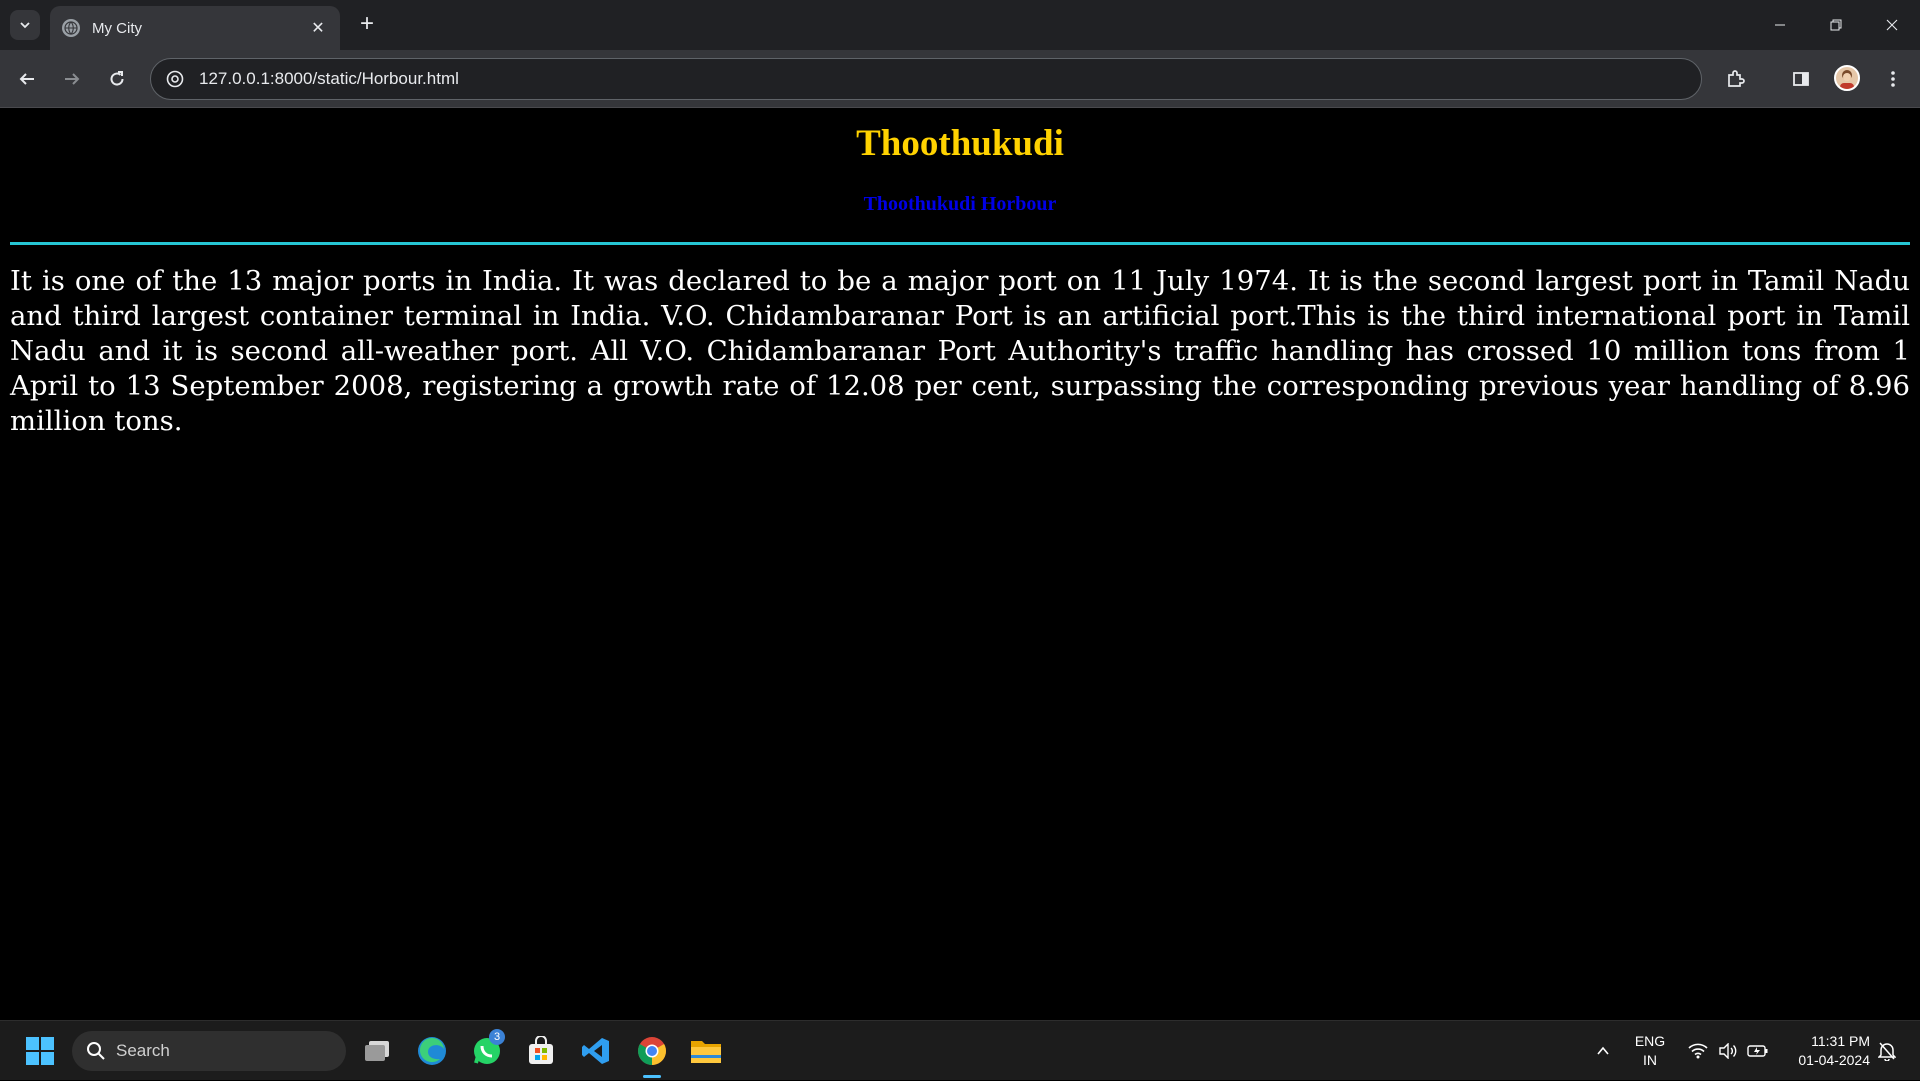 Image resolution: width=1920 pixels, height=1081 pixels. Describe the element at coordinates (143, 1050) in the screenshot. I see `search-label: Search` at that location.